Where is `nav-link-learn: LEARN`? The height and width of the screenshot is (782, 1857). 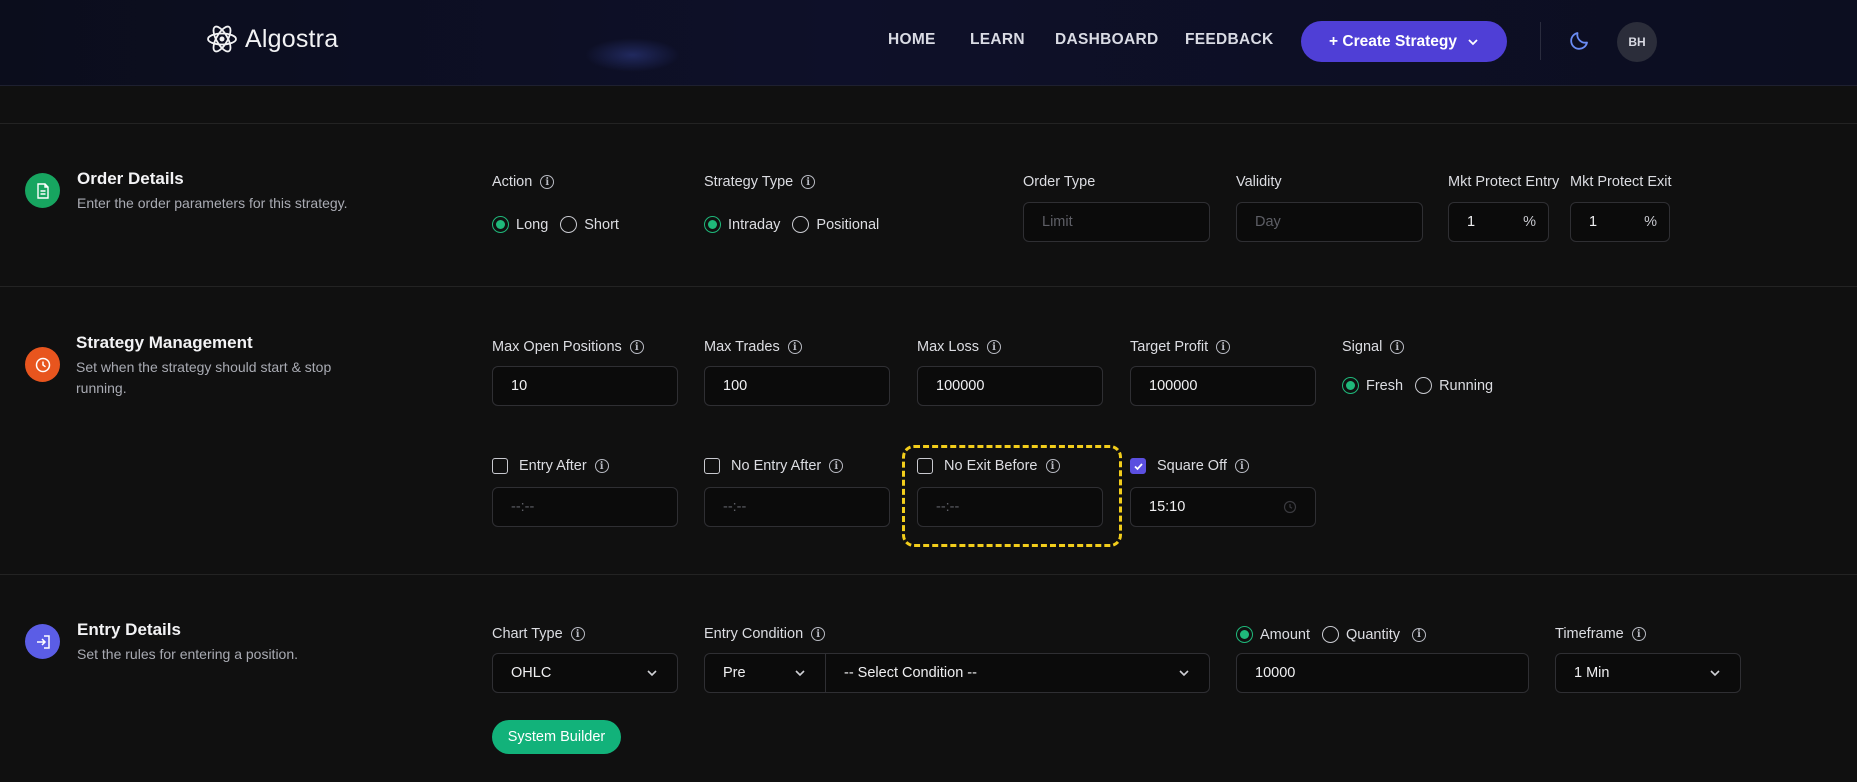
nav-link-learn: LEARN is located at coordinates (997, 40).